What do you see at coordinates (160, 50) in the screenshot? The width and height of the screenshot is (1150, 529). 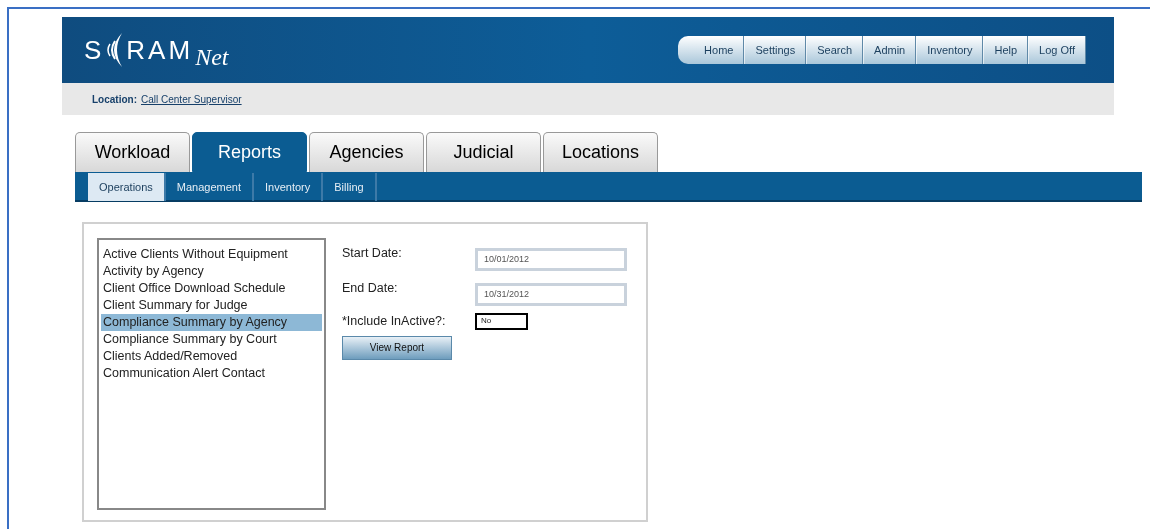 I see `logo-text: RAM` at bounding box center [160, 50].